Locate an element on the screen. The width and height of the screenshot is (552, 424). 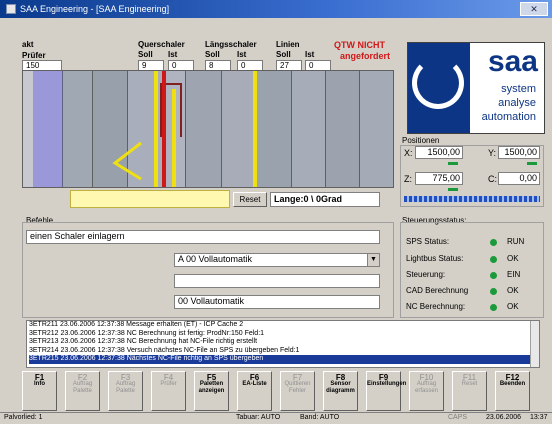
mode-select: A 00 Vollautomatik ▼ is located at coordinates (277, 260).